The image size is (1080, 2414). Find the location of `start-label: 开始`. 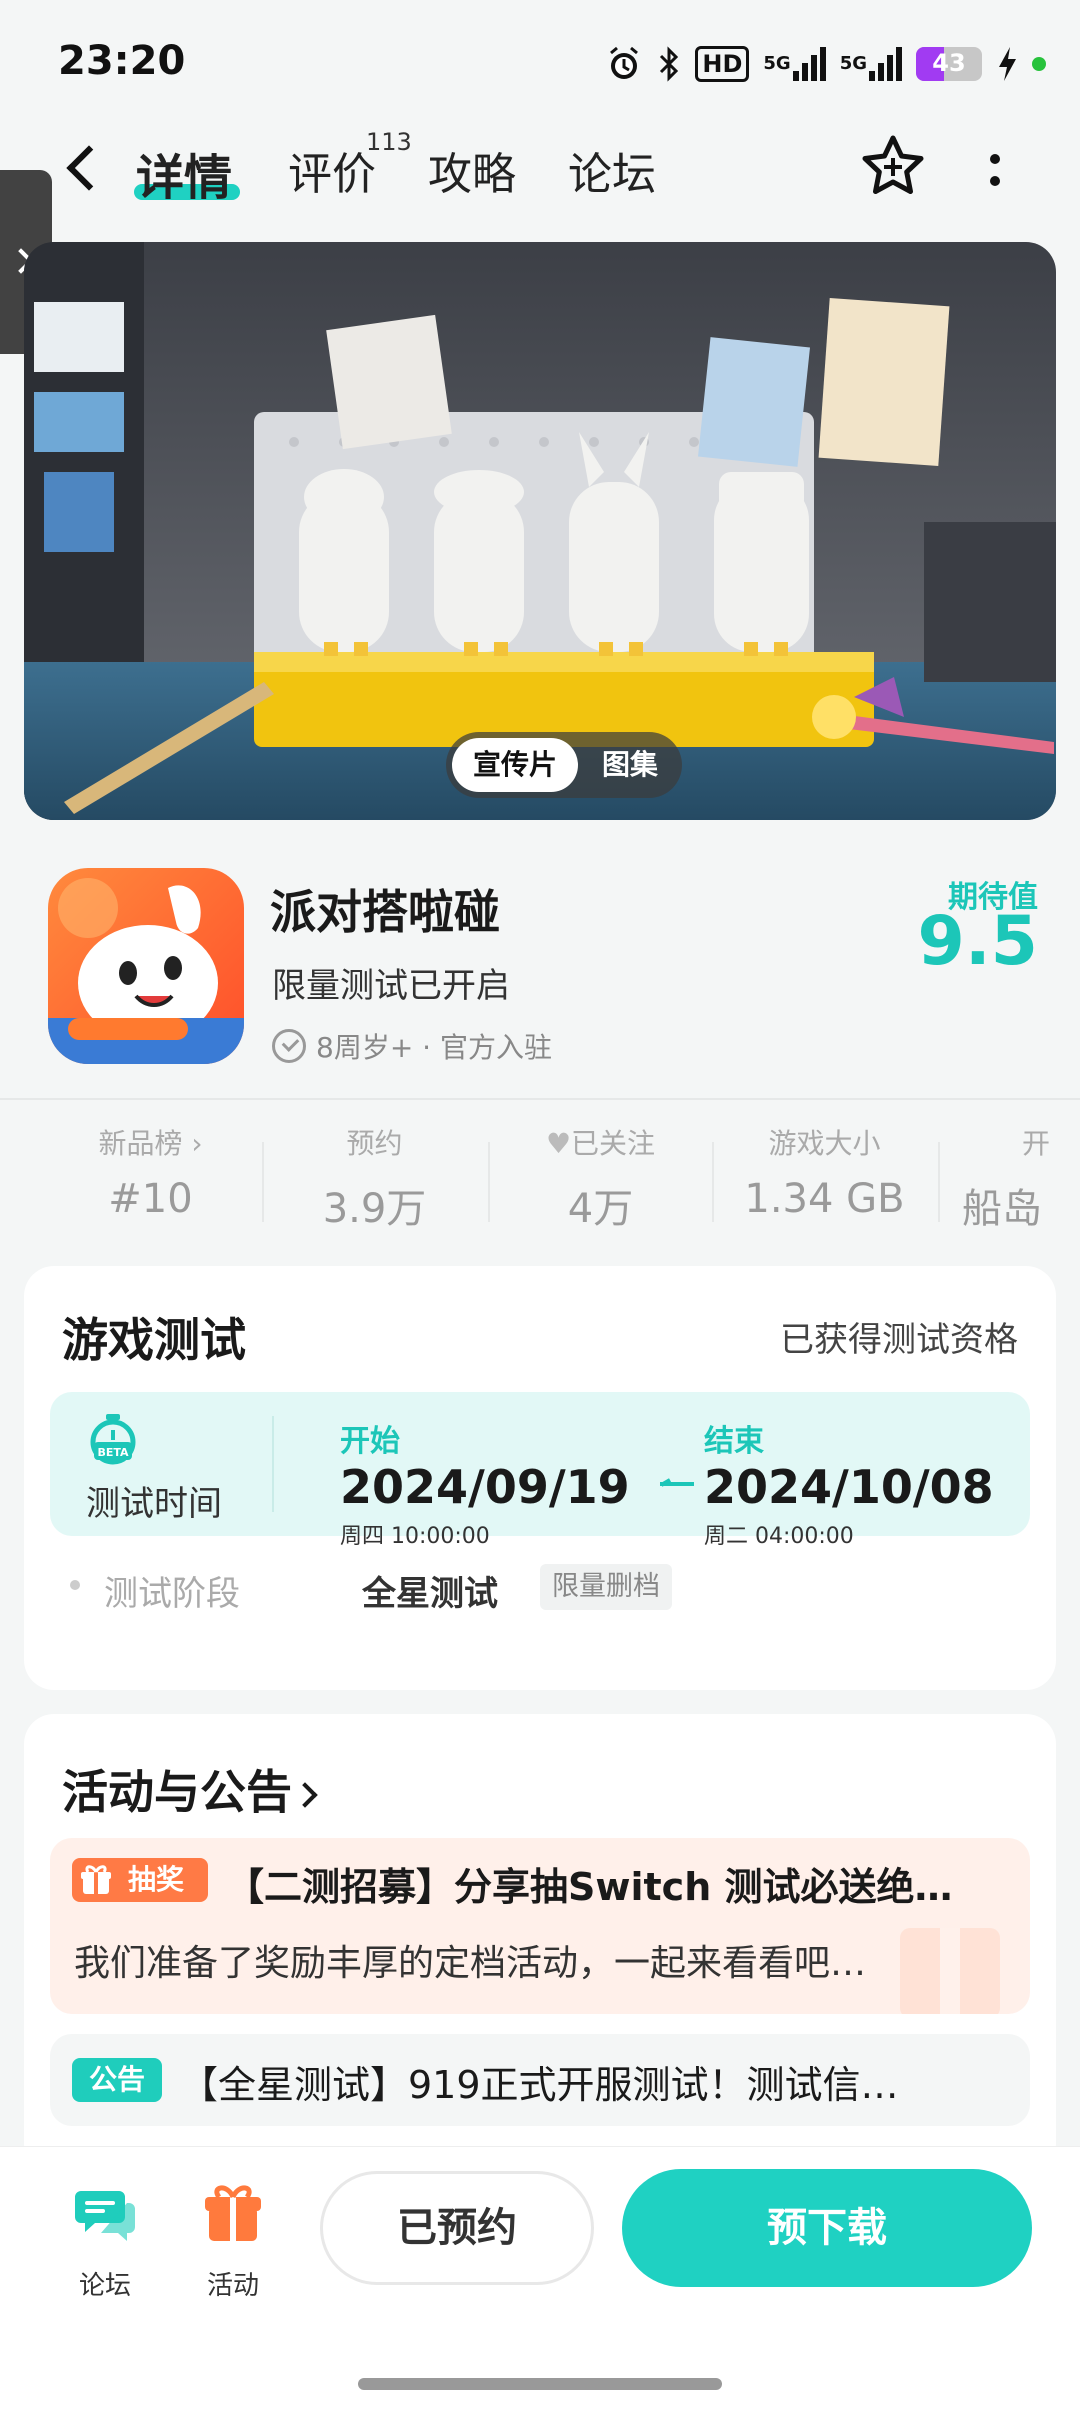

start-label: 开始 is located at coordinates (370, 1441).